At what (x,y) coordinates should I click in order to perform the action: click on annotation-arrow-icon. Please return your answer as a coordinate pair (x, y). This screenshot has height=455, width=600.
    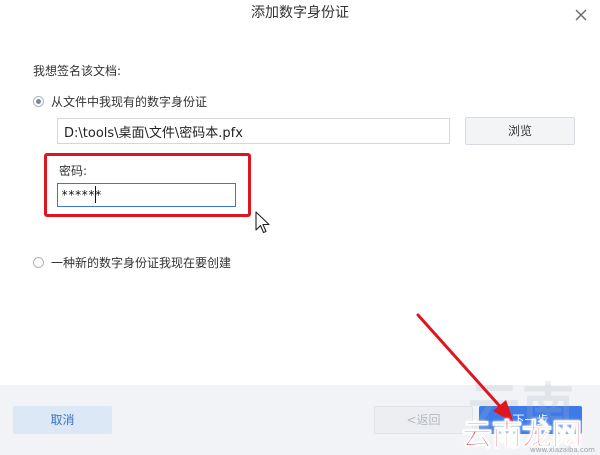
    Looking at the image, I should click on (465, 368).